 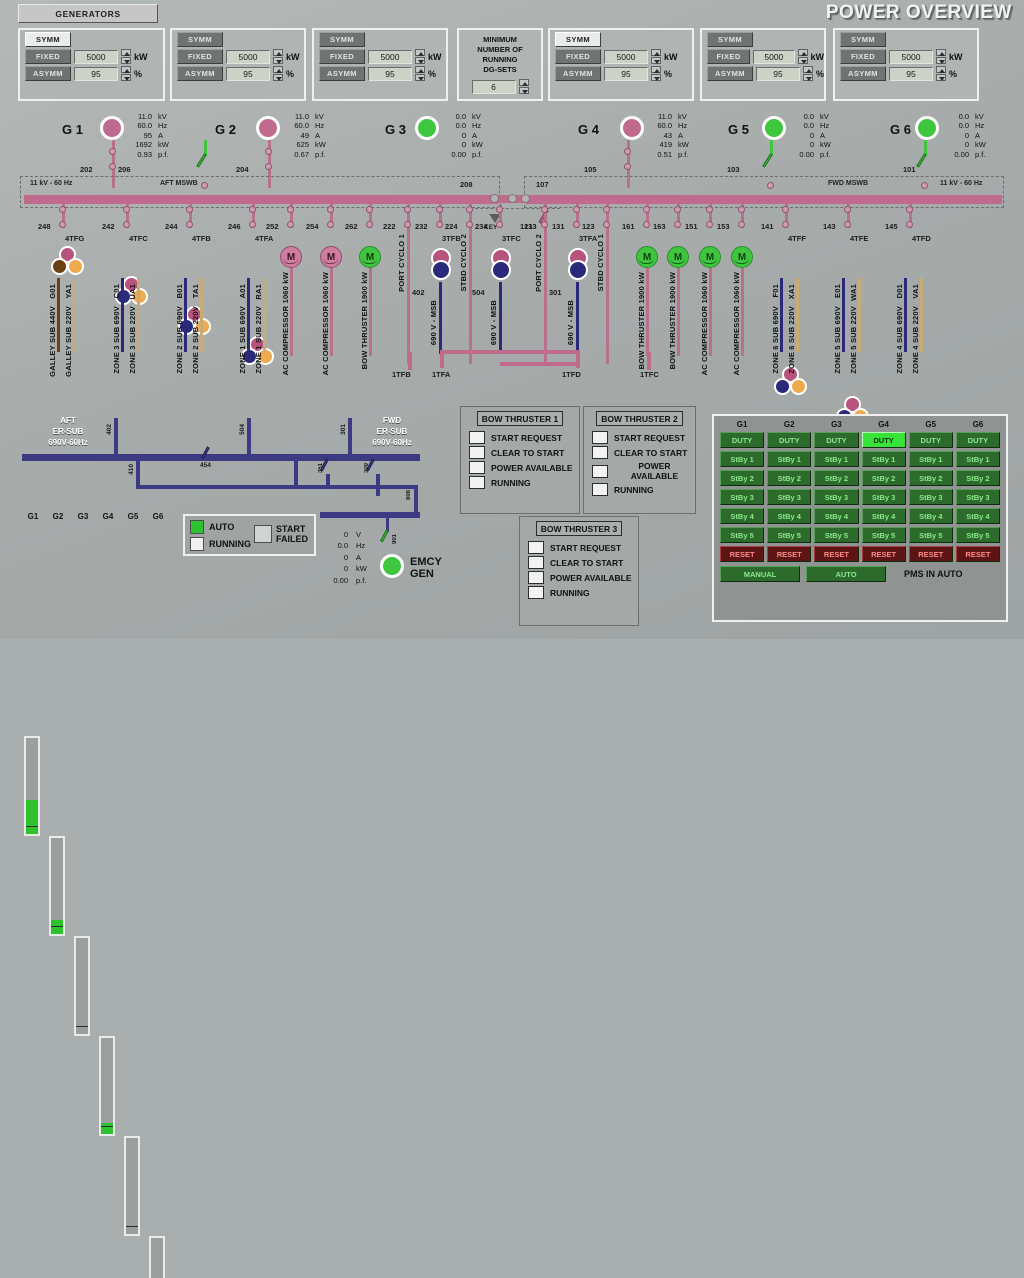 I want to click on pms-reset-button-G6: RESET, so click(x=977, y=554).